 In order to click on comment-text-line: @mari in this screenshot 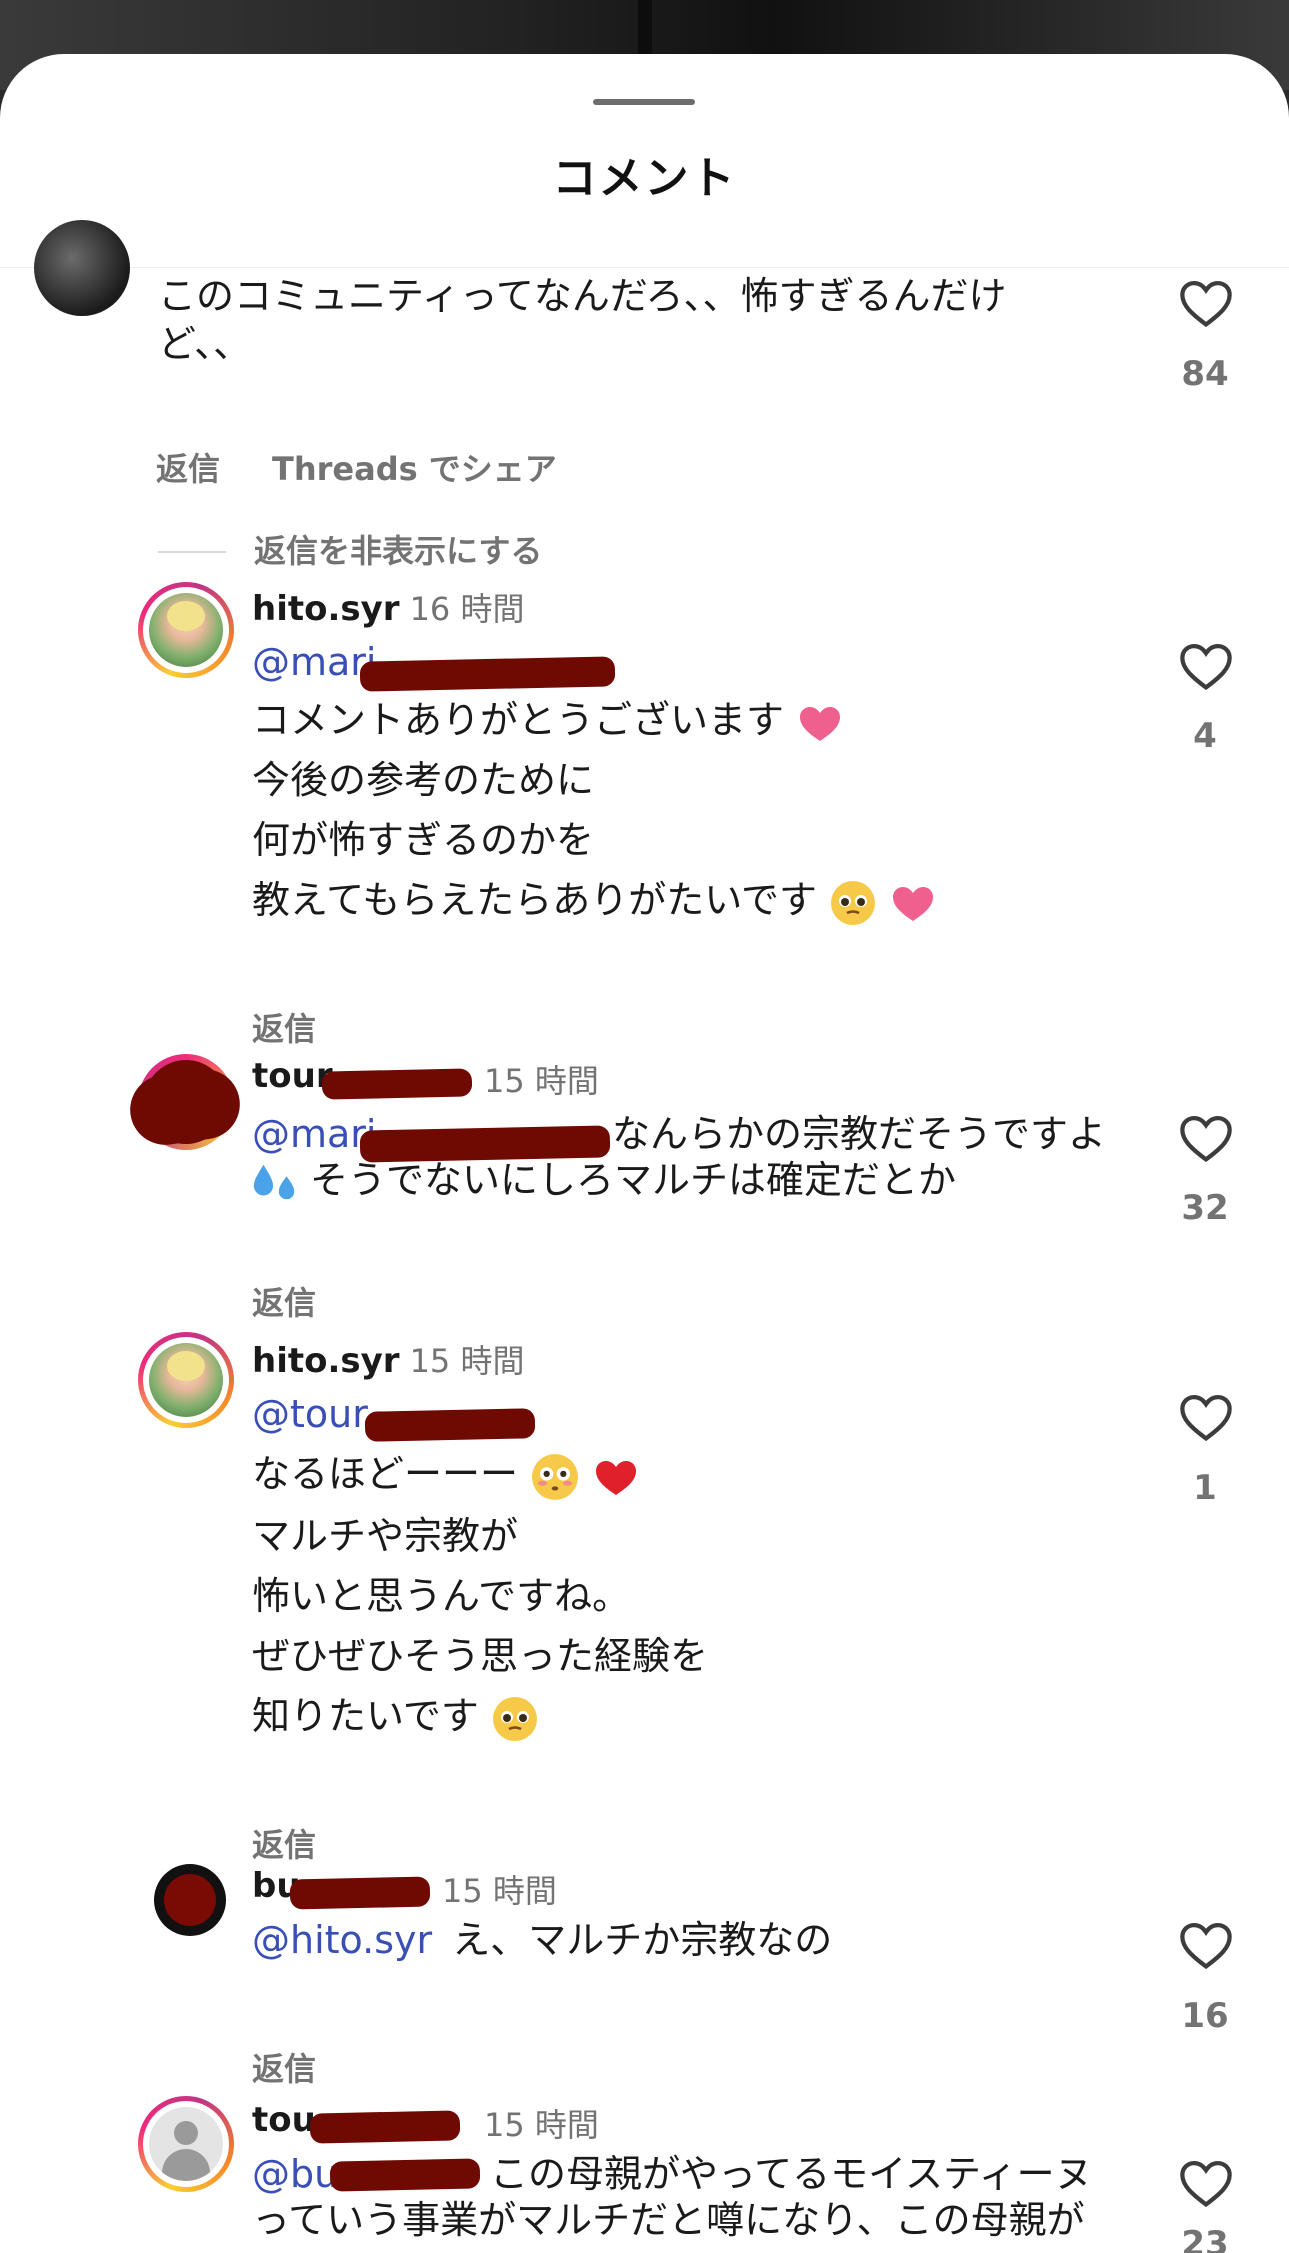, I will do `click(314, 662)`.